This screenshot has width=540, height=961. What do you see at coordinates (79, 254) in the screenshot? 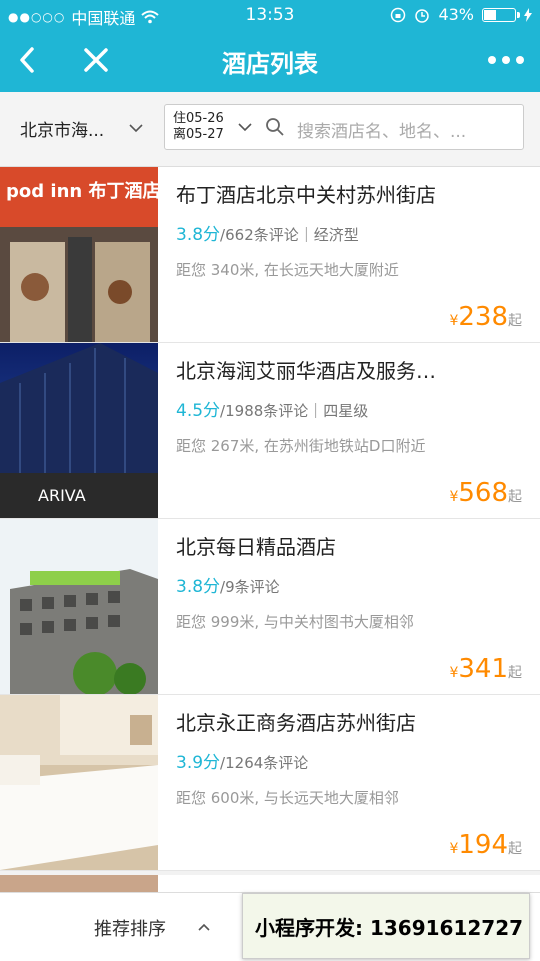
I see `hotel-photo: pod inn 布丁酒店` at bounding box center [79, 254].